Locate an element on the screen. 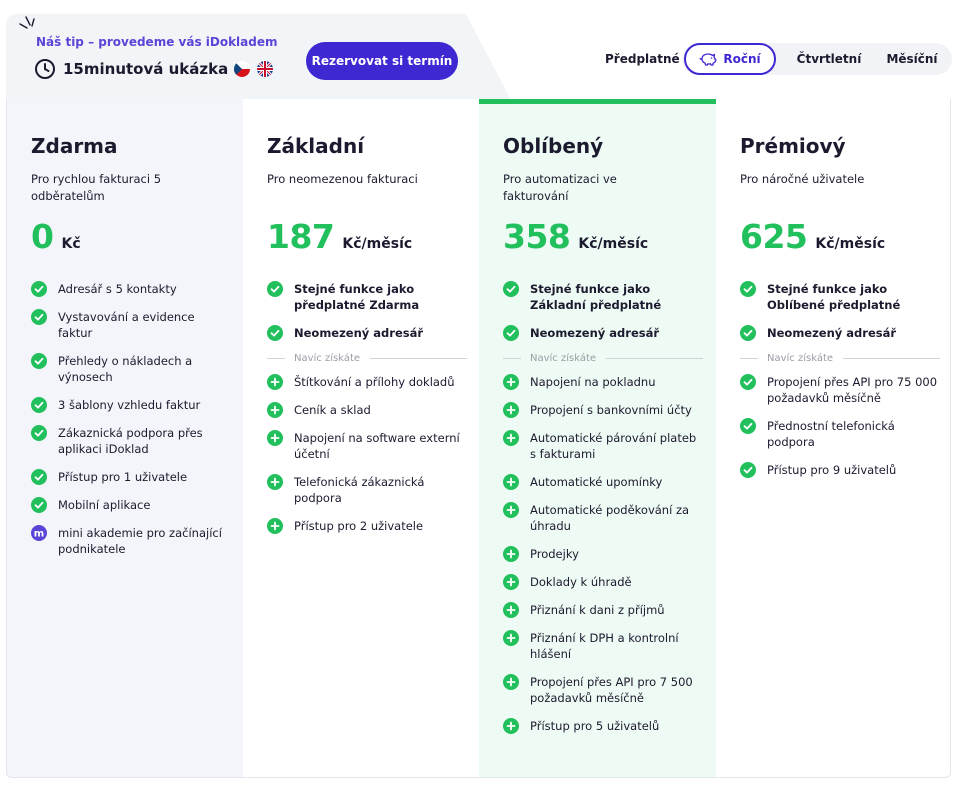 The width and height of the screenshot is (960, 798). price-unit: Kč is located at coordinates (71, 244).